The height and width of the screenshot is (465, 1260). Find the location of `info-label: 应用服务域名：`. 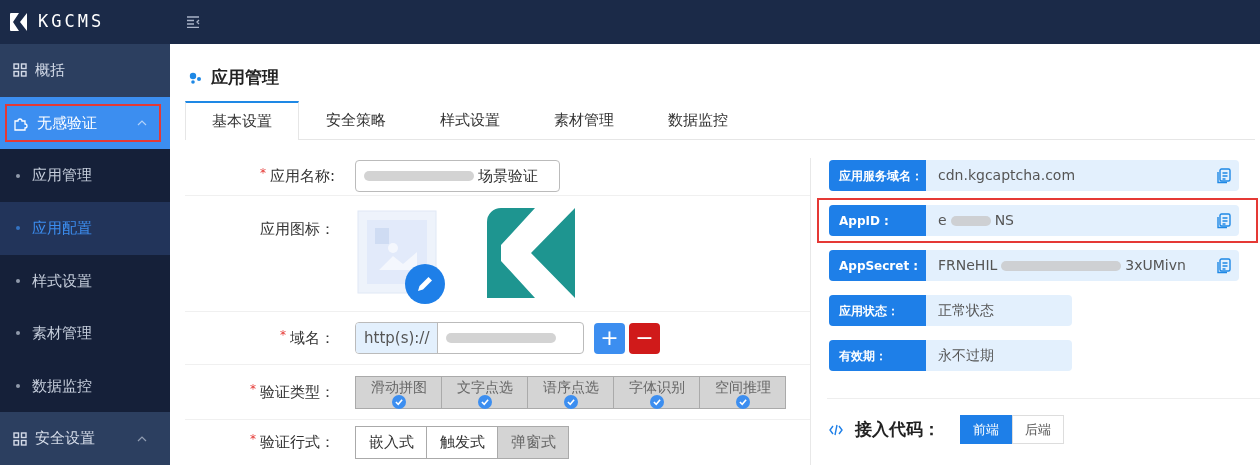

info-label: 应用服务域名： is located at coordinates (877, 175).